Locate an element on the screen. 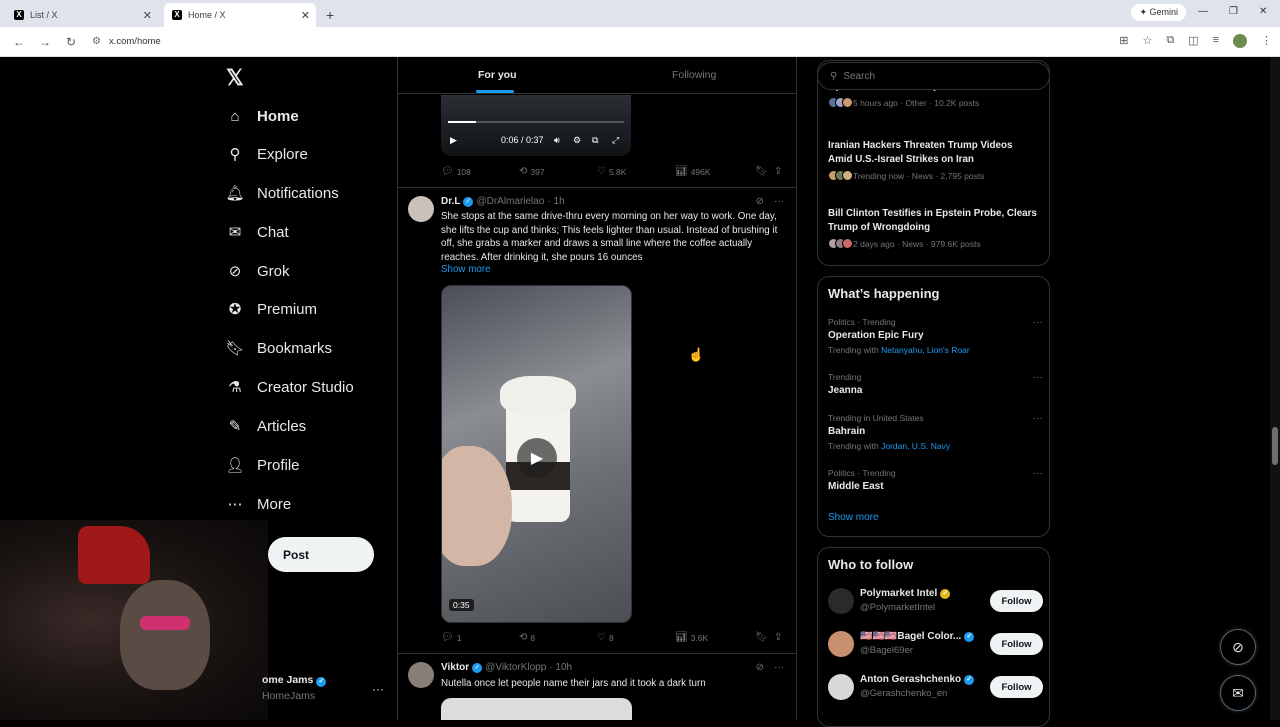 This screenshot has height=727, width=1280. split-view-icon: ◫ is located at coordinates (1193, 41).